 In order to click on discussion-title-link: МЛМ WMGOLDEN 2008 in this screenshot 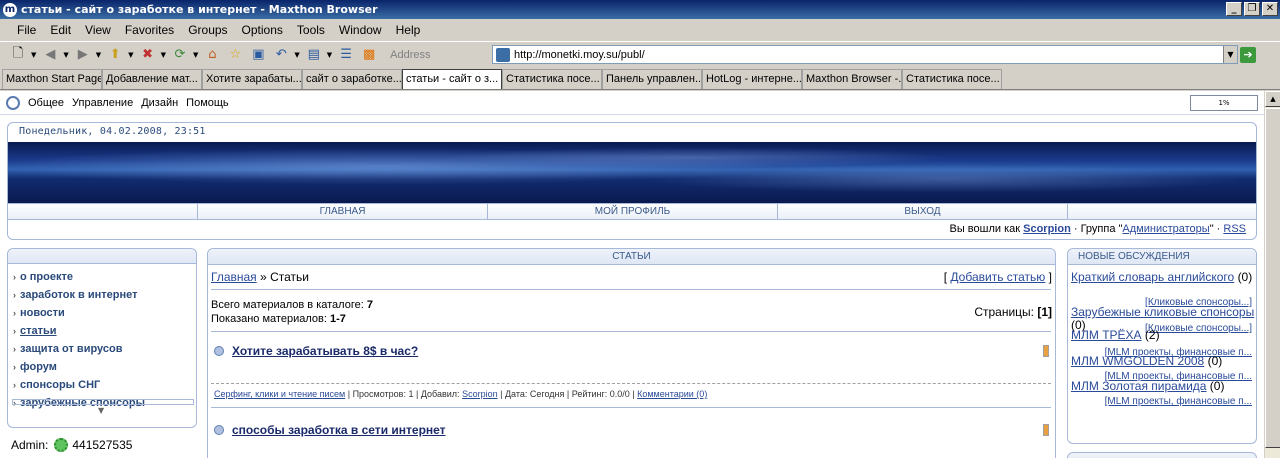, I will do `click(1137, 361)`.